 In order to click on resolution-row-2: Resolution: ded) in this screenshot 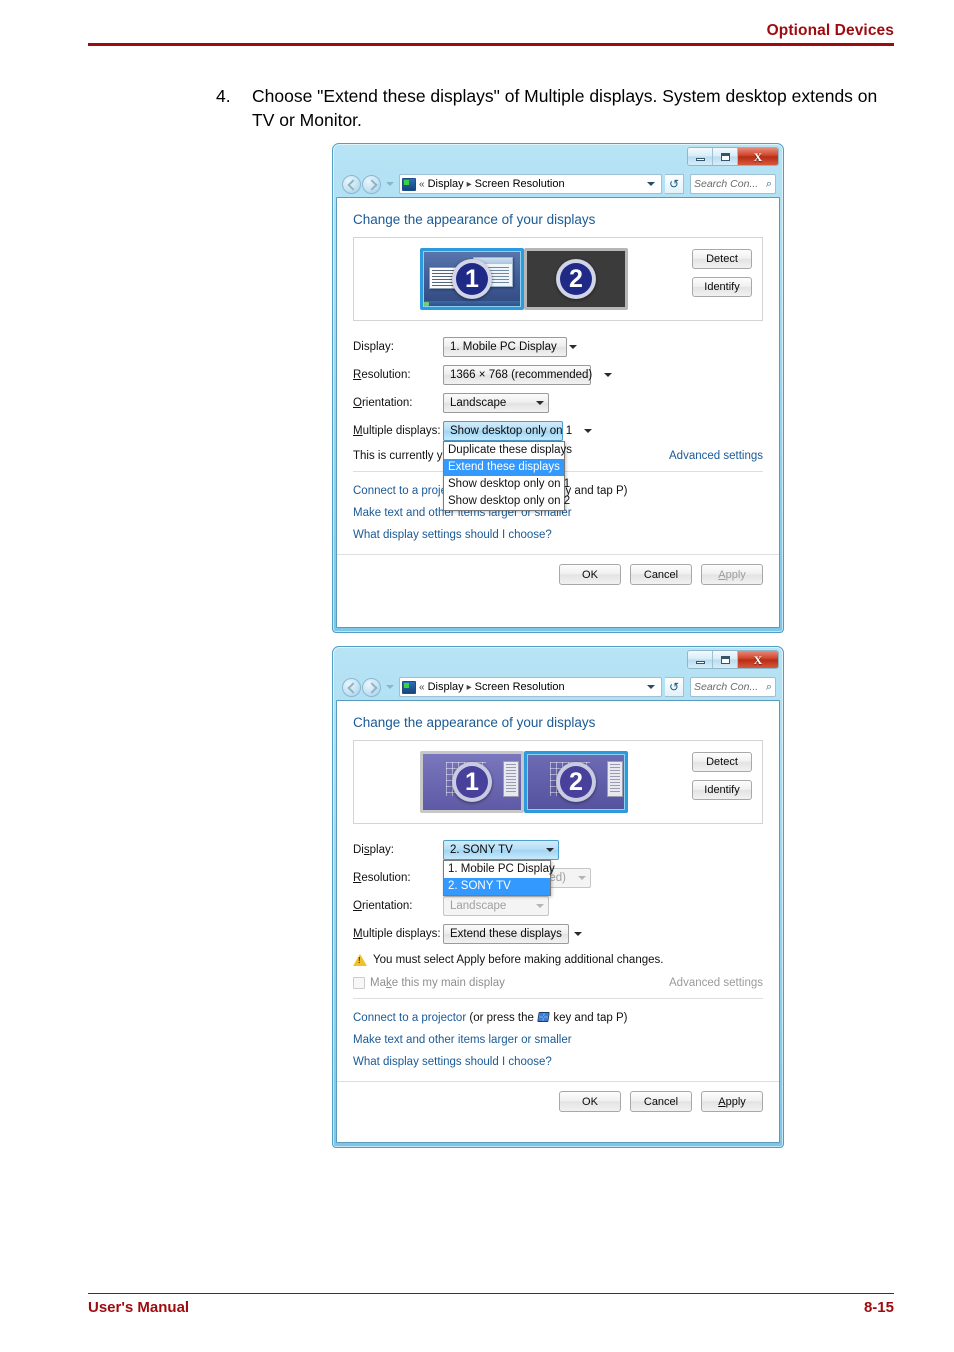, I will do `click(558, 878)`.